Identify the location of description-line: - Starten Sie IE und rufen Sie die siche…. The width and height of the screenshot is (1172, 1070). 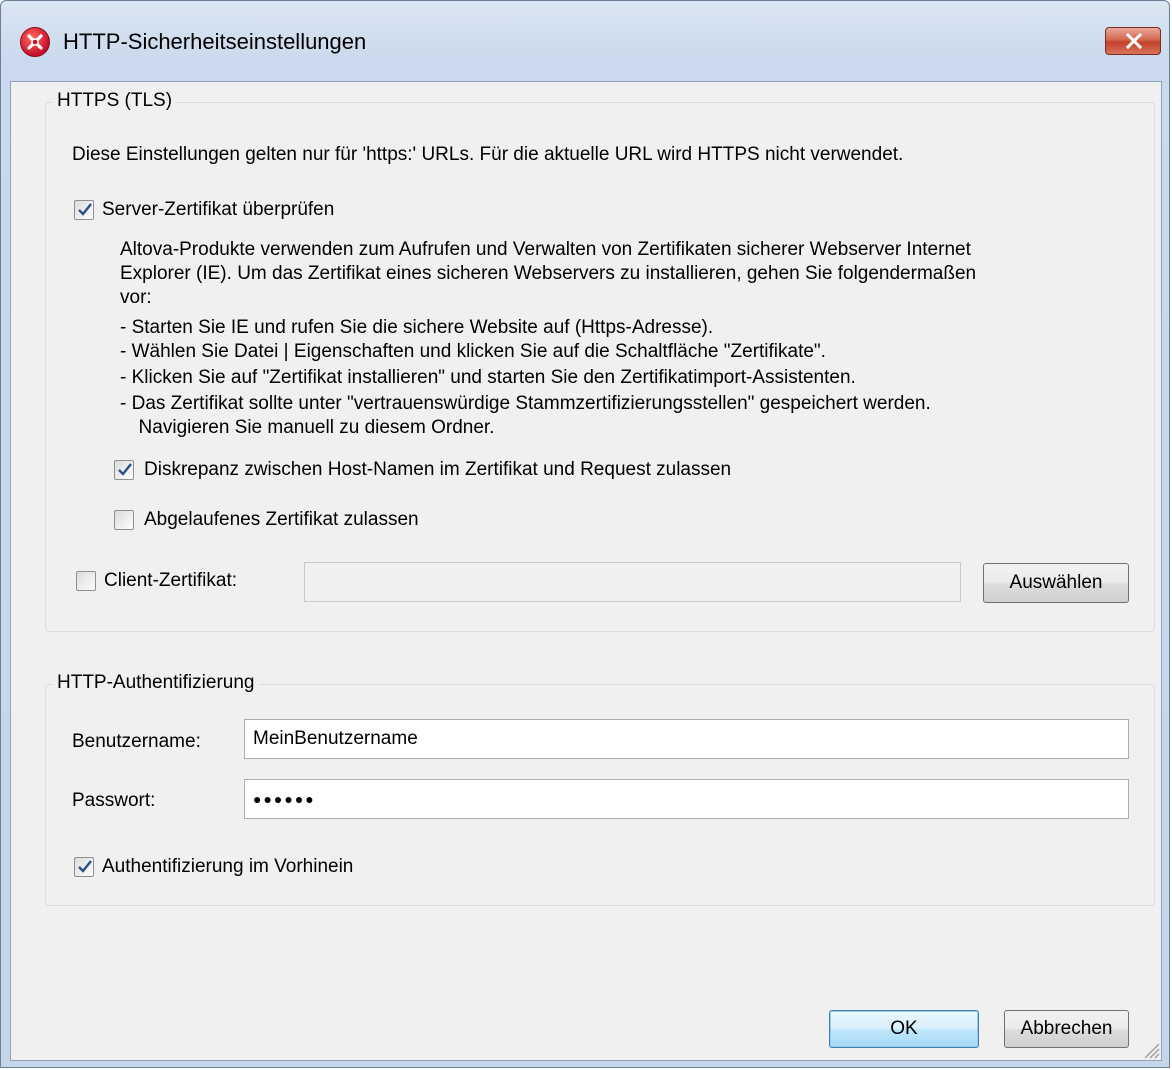
(417, 327).